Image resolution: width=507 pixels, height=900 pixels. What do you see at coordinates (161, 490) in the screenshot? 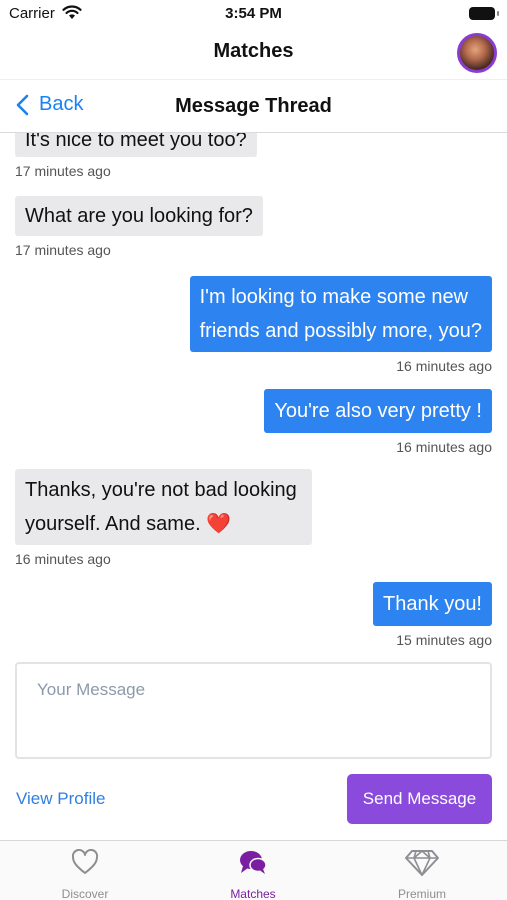
I see `message-text: Thanks, you're not bad looking` at bounding box center [161, 490].